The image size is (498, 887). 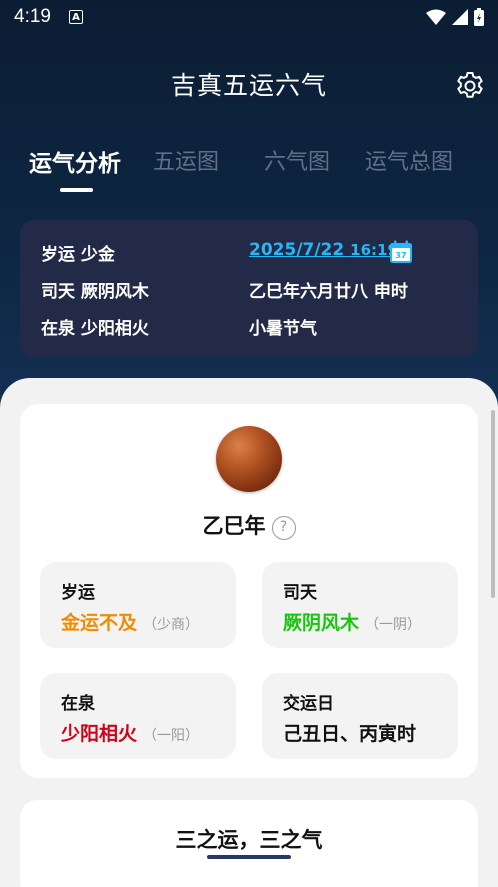 I want to click on zaiquan-text: 在泉 少阳相火, so click(x=95, y=329).